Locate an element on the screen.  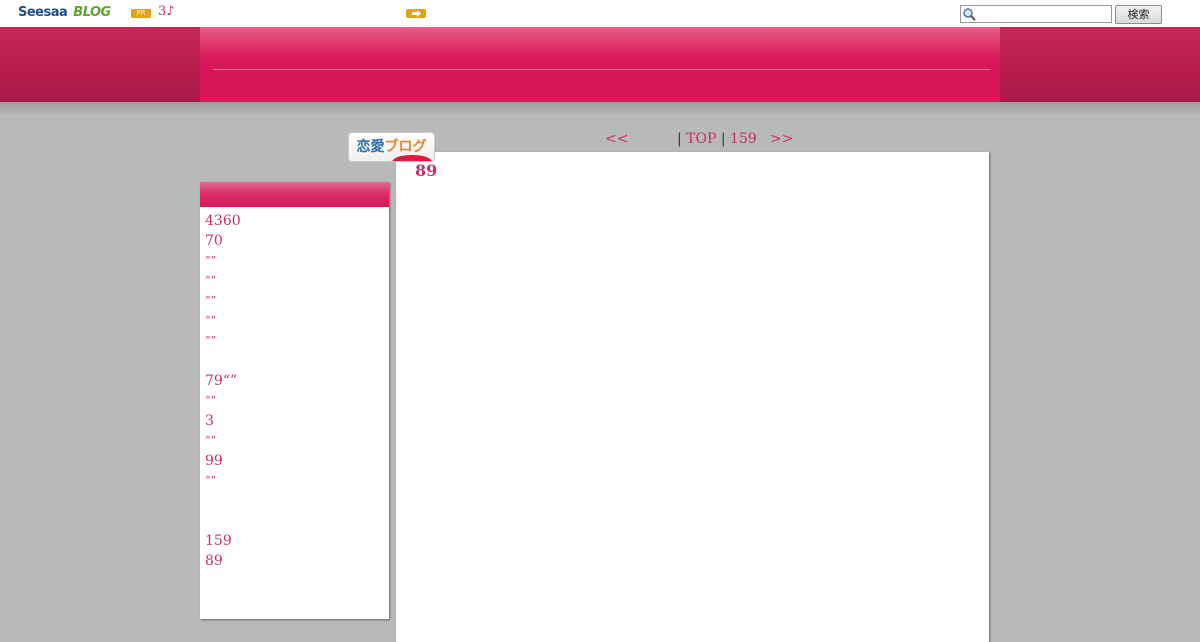
article-title: 89 is located at coordinates (426, 170).